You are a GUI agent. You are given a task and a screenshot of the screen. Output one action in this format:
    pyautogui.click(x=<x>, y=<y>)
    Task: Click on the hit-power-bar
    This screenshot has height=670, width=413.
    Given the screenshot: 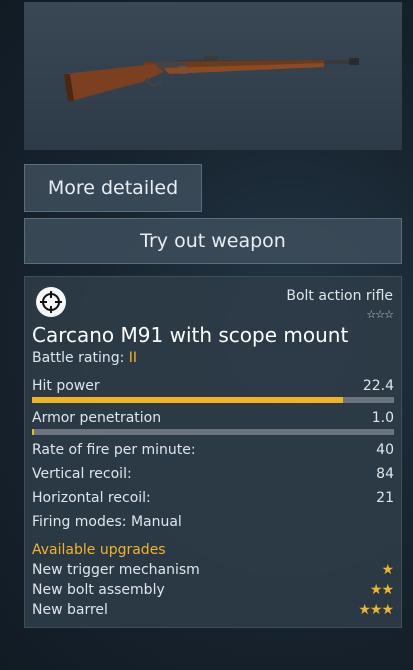 What is the action you would take?
    pyautogui.click(x=213, y=400)
    